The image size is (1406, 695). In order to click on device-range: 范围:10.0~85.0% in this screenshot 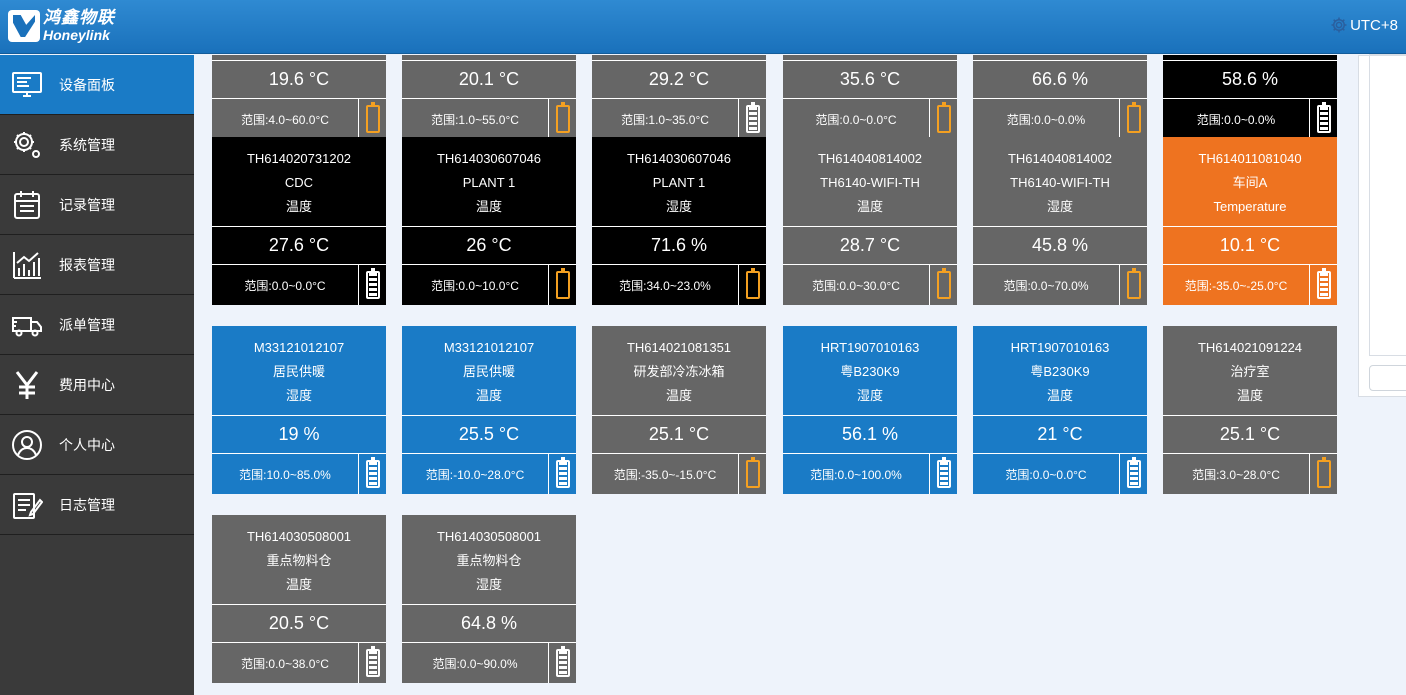, I will do `click(285, 474)`.